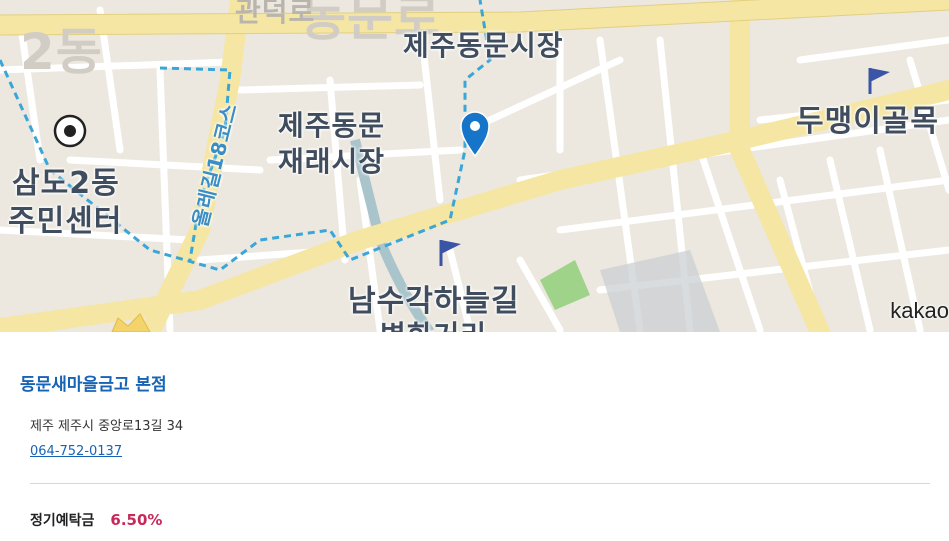 The image size is (949, 541). Describe the element at coordinates (65, 221) in the screenshot. I see `map-label-samdo-line2: 주민센터` at that location.